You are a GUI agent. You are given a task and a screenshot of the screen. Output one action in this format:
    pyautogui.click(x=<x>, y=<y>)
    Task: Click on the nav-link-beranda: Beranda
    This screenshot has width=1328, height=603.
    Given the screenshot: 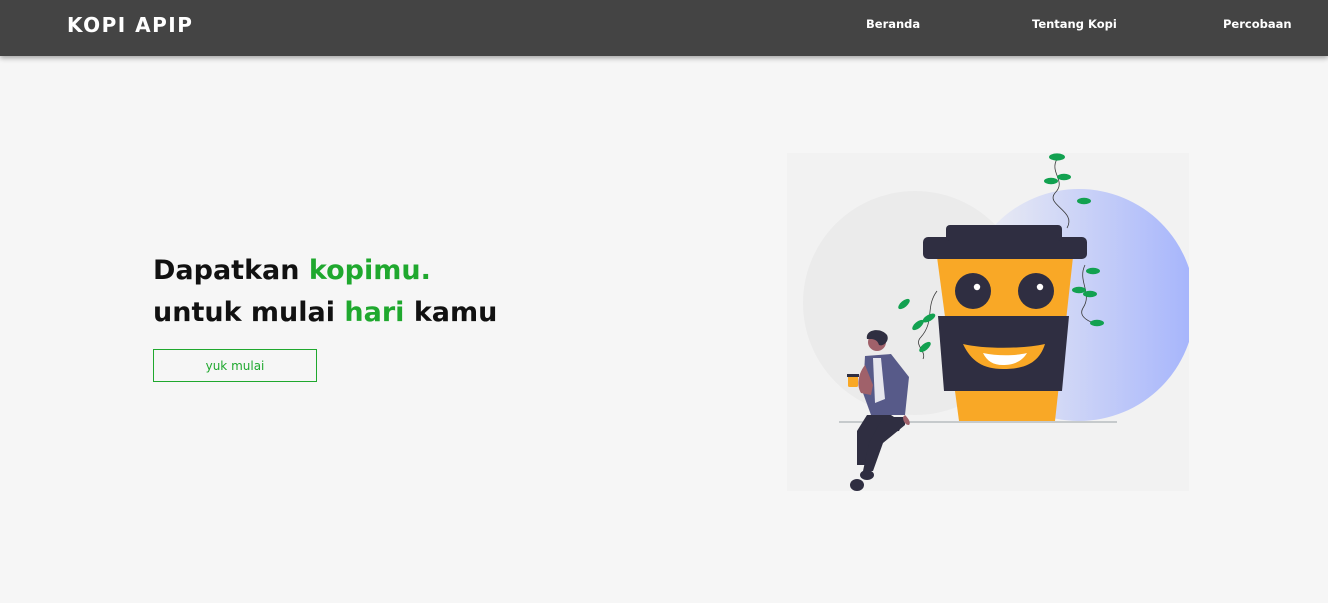 What is the action you would take?
    pyautogui.click(x=893, y=24)
    